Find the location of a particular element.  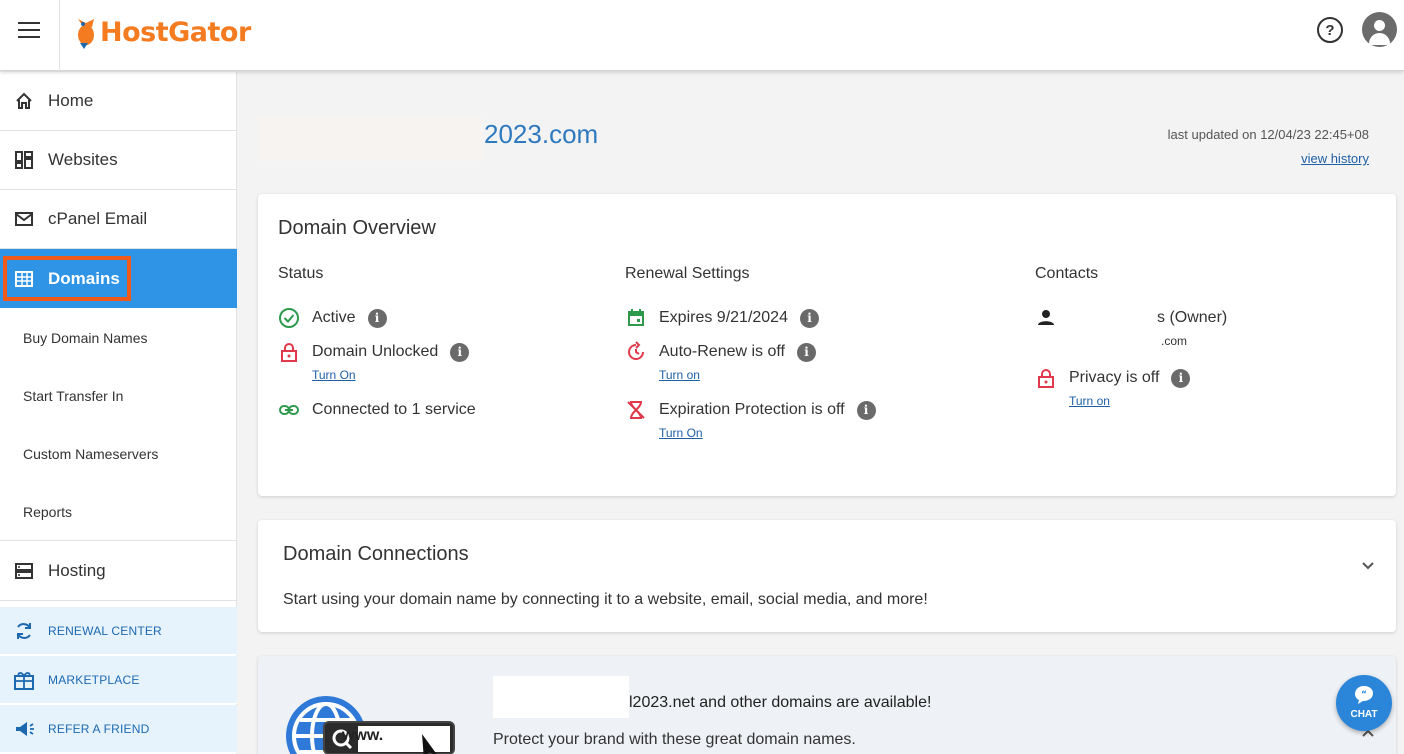

sidebar-item-cpanel-email: cPanel Email is located at coordinates (118, 219).